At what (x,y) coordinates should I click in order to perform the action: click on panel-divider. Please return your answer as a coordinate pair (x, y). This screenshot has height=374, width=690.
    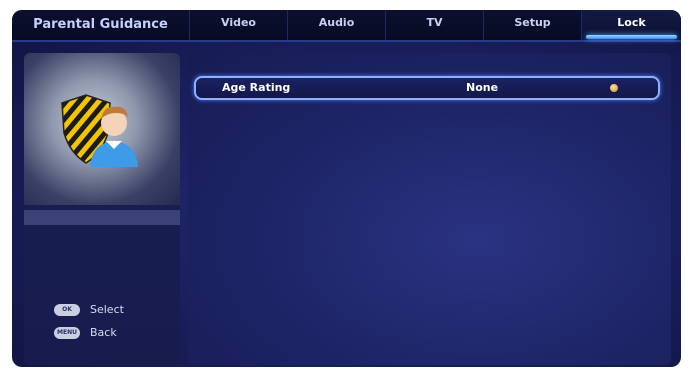
    Looking at the image, I should click on (102, 217).